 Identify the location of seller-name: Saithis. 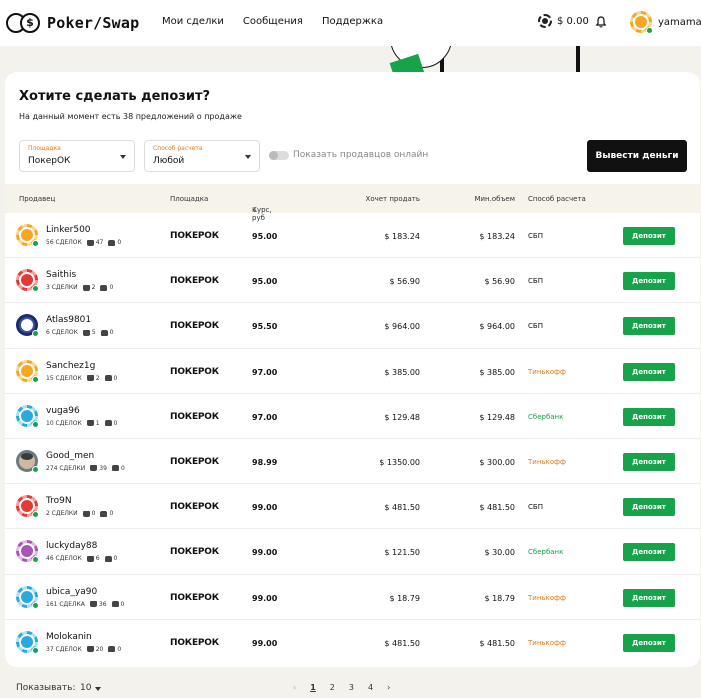
(61, 275).